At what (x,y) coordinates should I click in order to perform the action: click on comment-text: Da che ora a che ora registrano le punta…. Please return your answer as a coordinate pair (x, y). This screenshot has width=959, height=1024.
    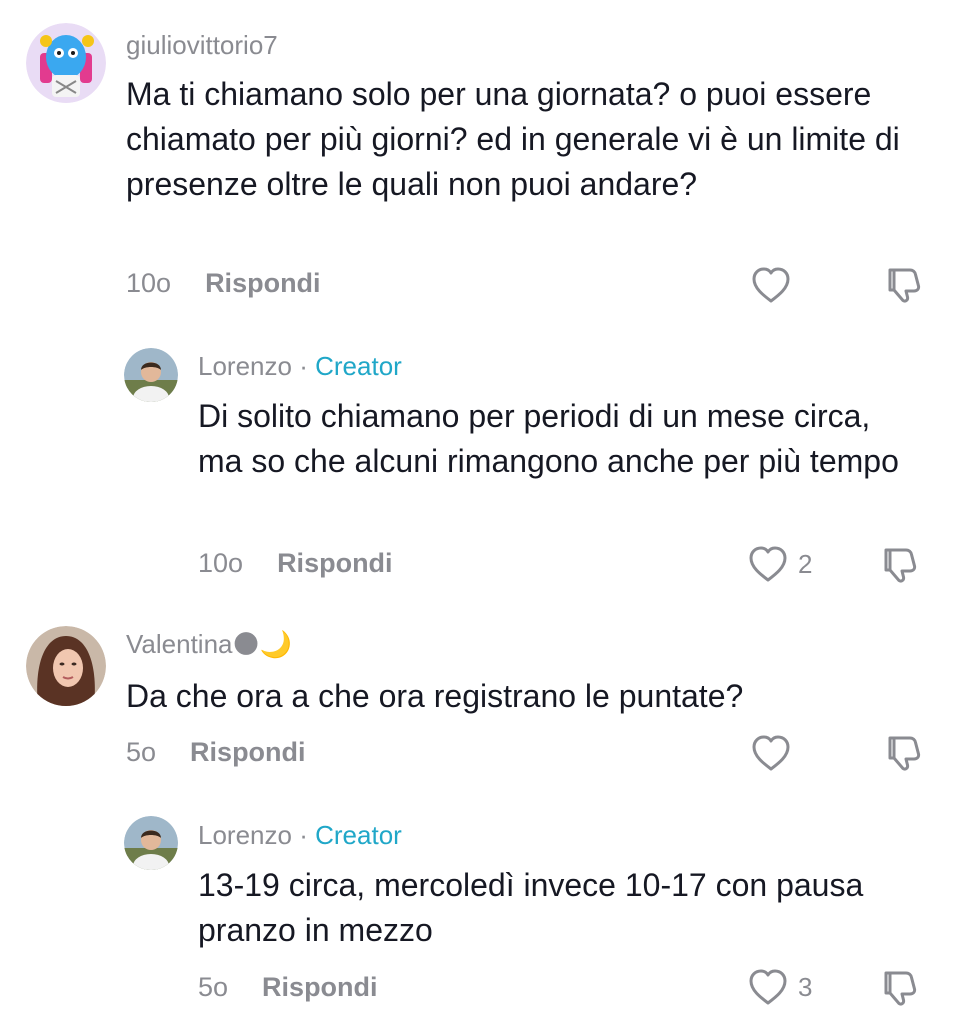
    Looking at the image, I should click on (435, 696).